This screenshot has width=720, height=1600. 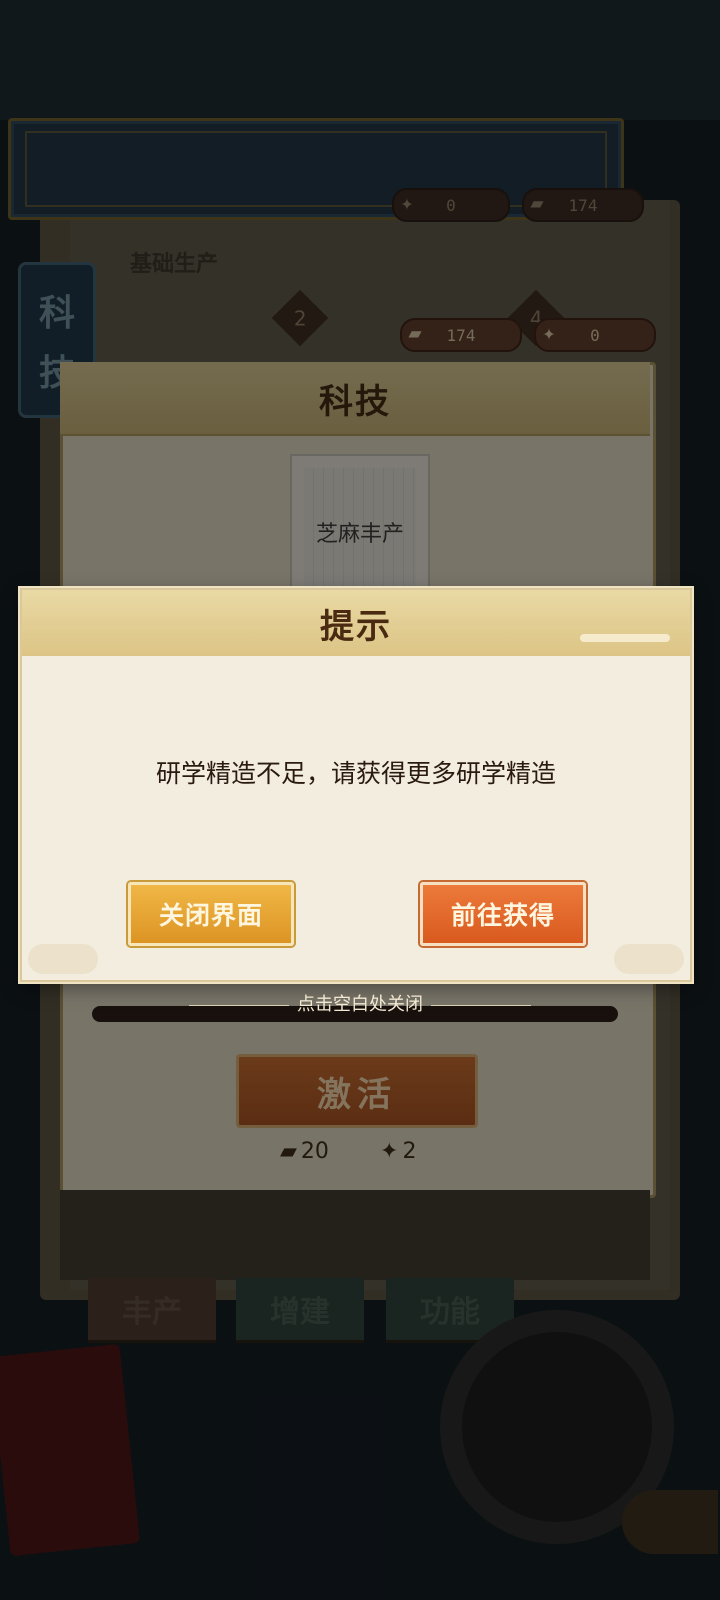 What do you see at coordinates (211, 914) in the screenshot?
I see `close-dialog-button: 关闭界面` at bounding box center [211, 914].